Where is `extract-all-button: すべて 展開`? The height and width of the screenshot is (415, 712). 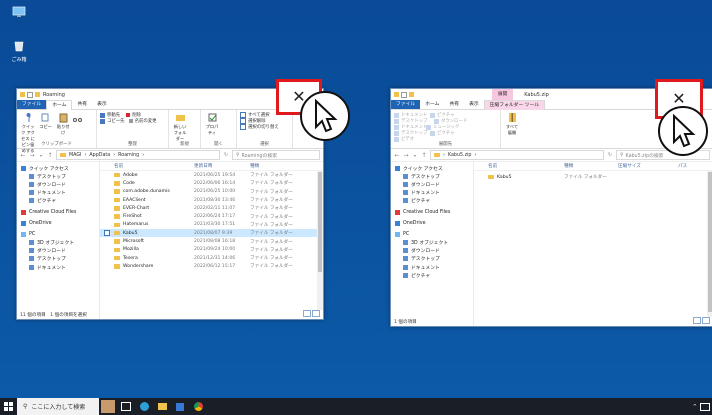 extract-all-button: すべて 展開 is located at coordinates (512, 124).